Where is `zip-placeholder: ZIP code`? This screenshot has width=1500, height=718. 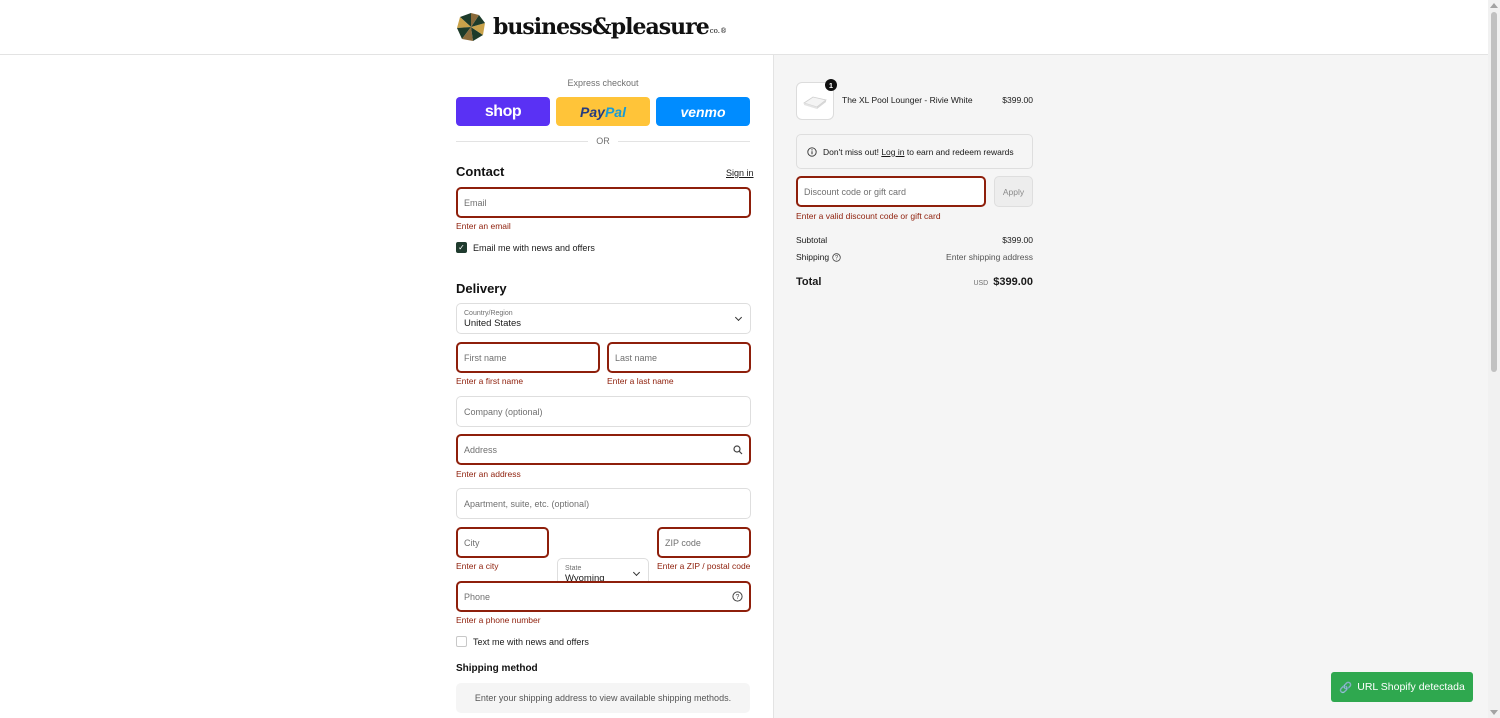
zip-placeholder: ZIP code is located at coordinates (683, 542).